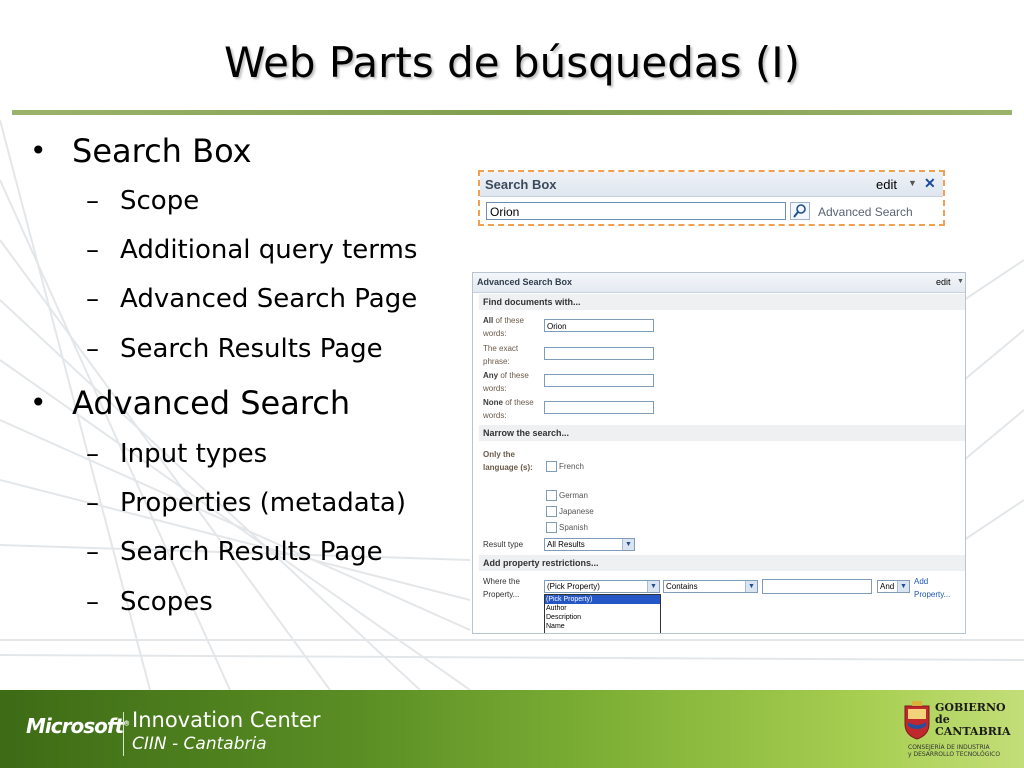 This screenshot has height=768, width=1024. Describe the element at coordinates (551, 495) in the screenshot. I see `checkbox-german` at that location.